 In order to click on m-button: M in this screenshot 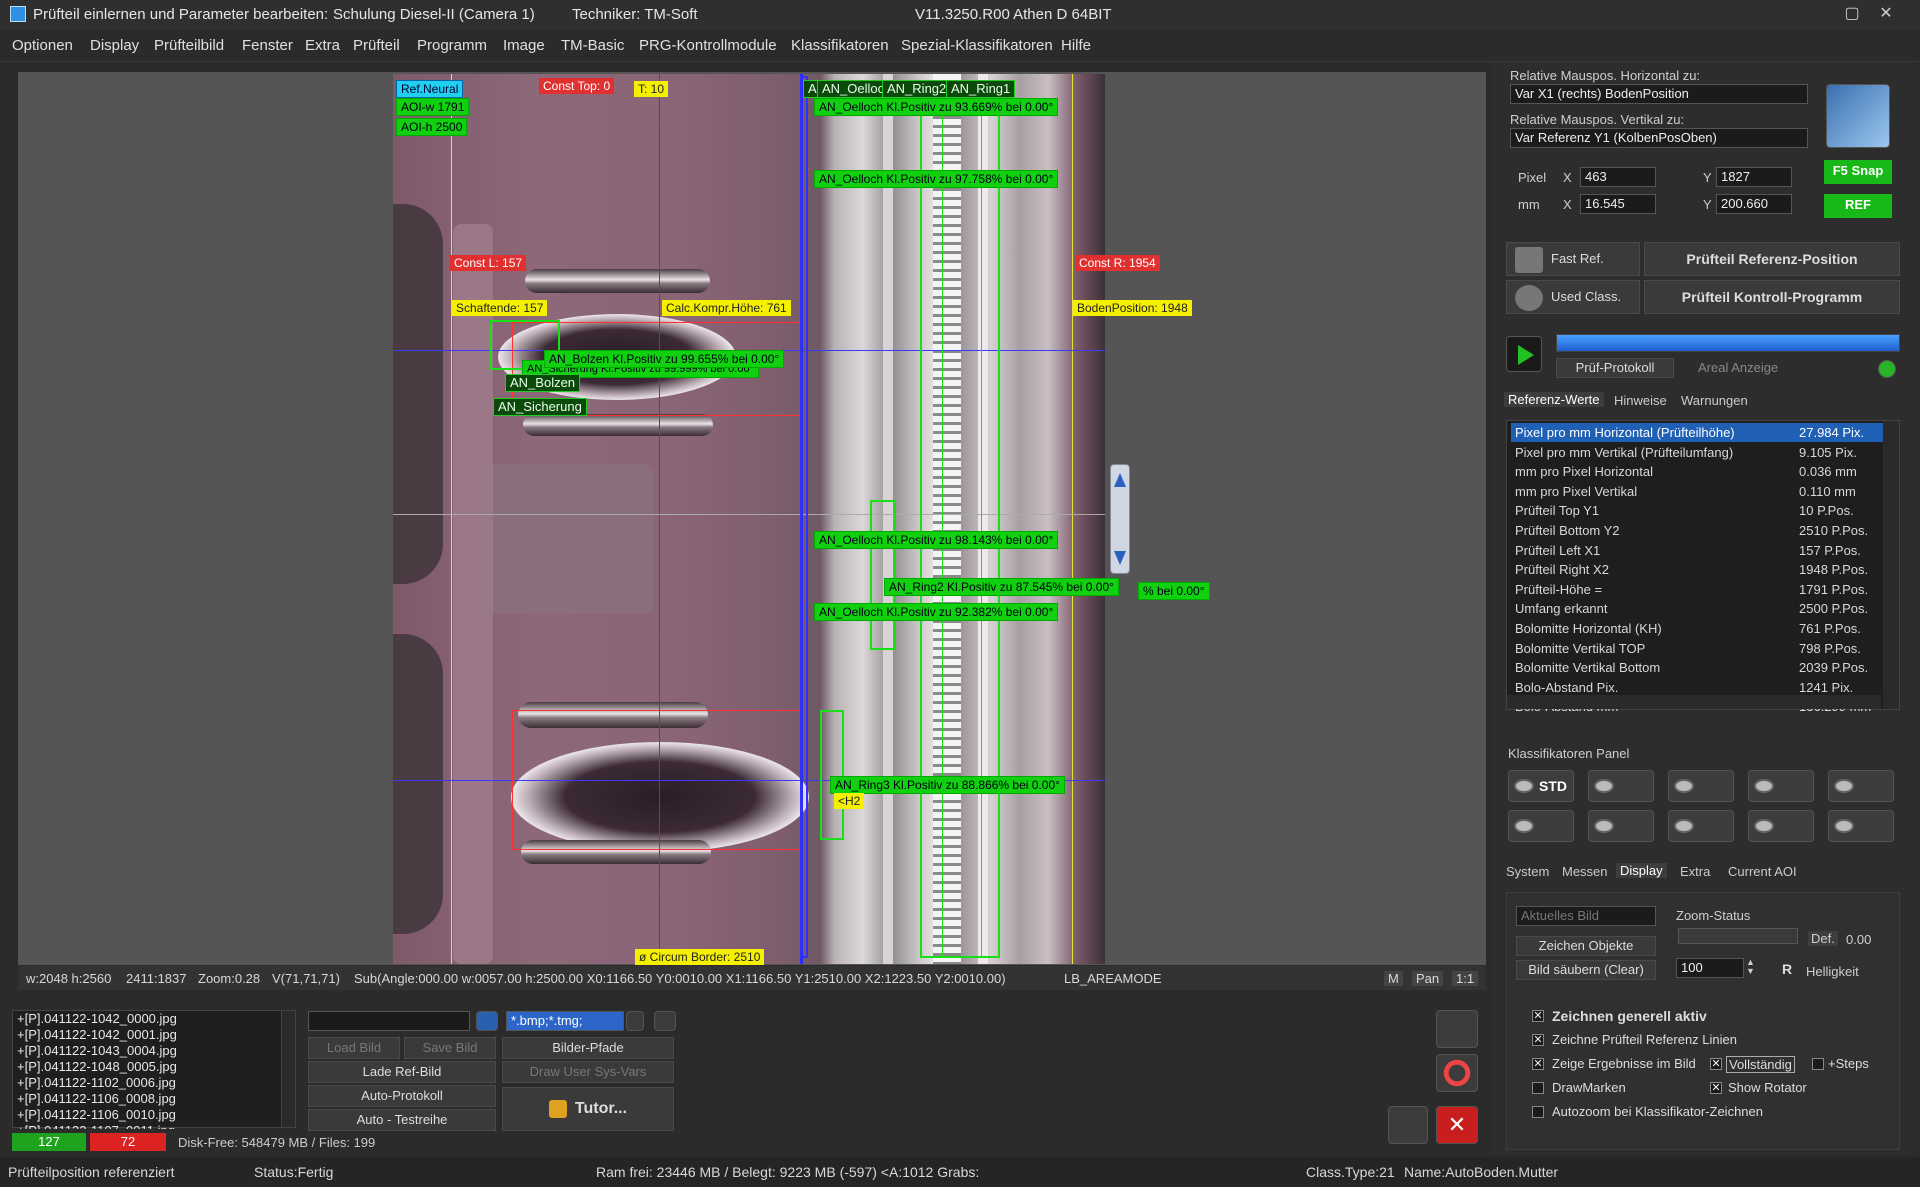, I will do `click(1393, 978)`.